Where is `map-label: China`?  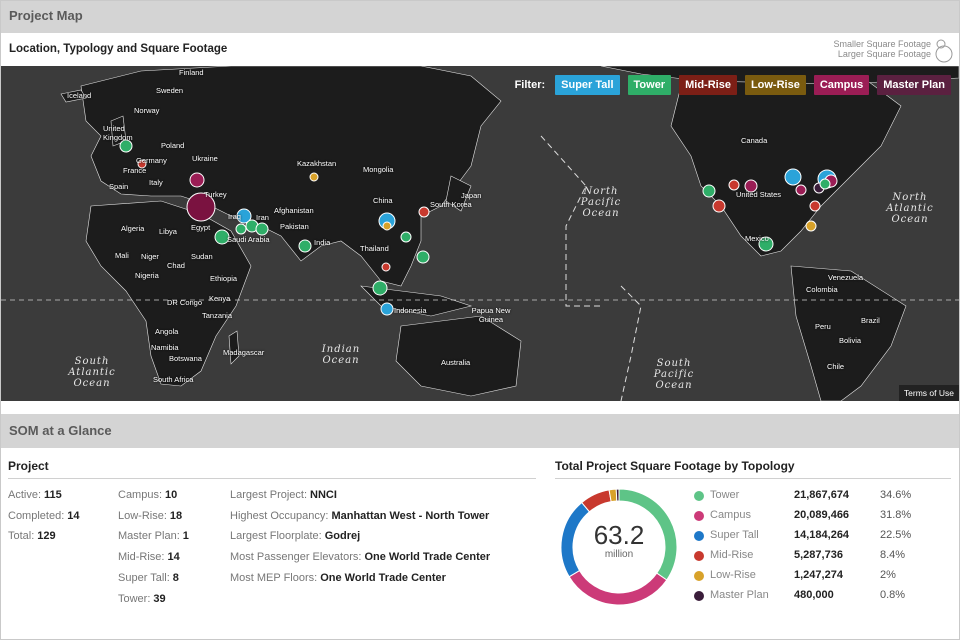
map-label: China is located at coordinates (383, 200).